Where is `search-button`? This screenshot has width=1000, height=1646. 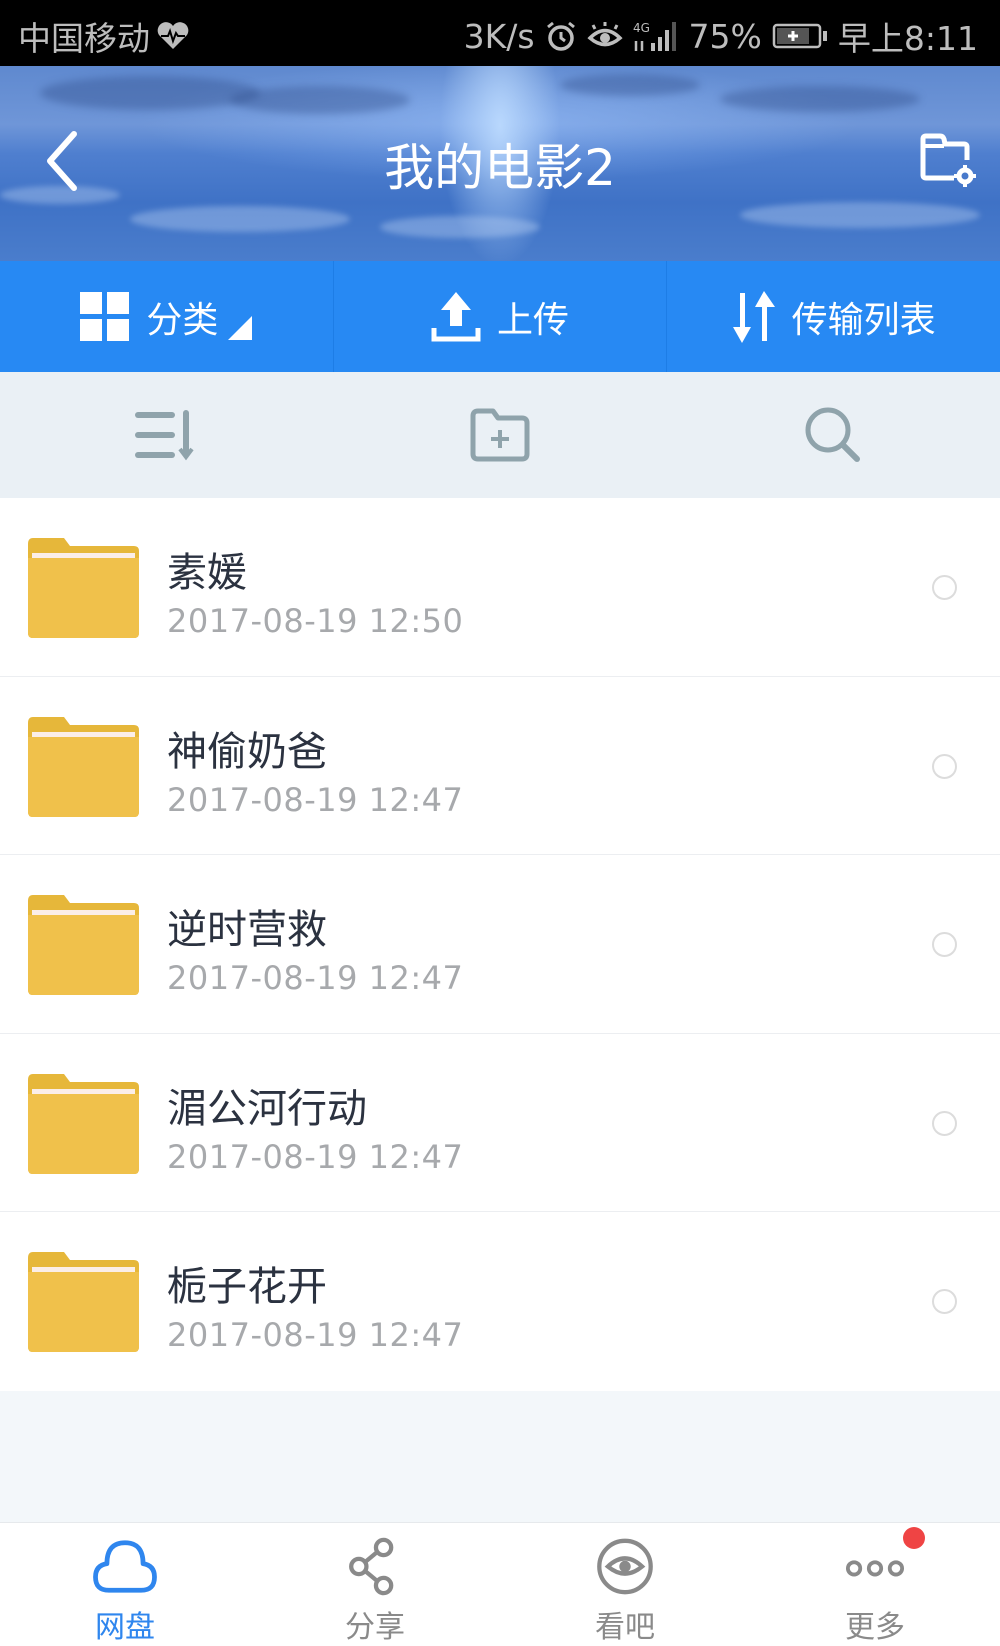
search-button is located at coordinates (833, 435).